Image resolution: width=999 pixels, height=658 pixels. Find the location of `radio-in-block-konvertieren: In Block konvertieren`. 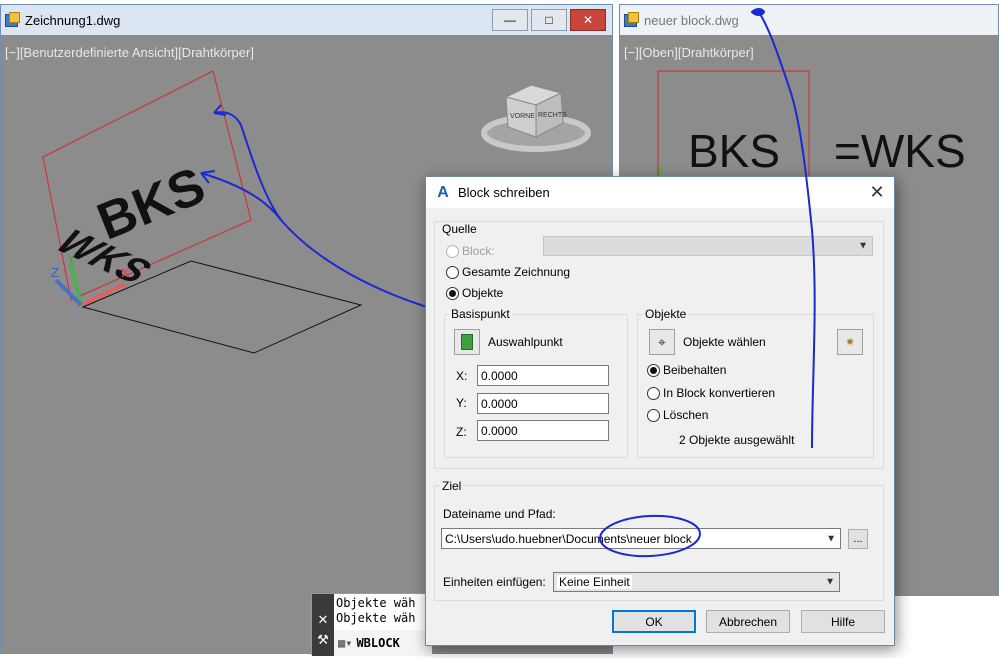

radio-in-block-konvertieren: In Block konvertieren is located at coordinates (711, 393).